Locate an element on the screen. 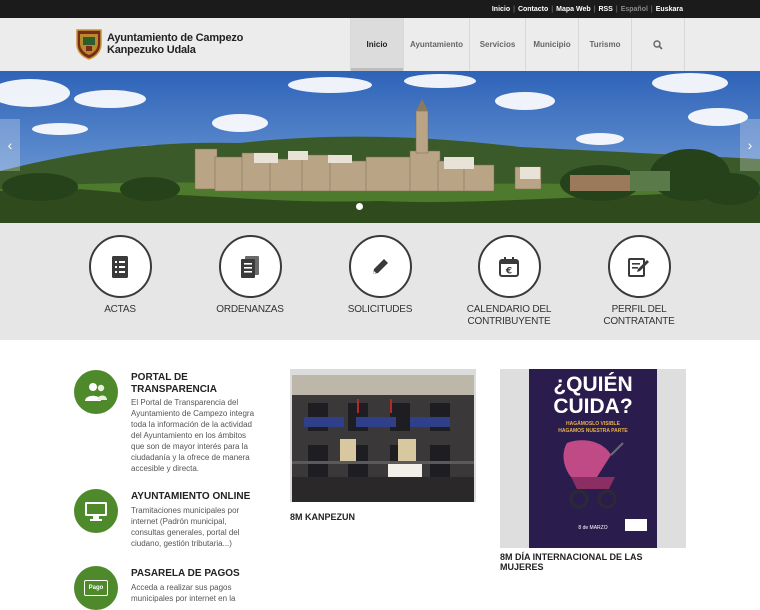  service-title: AYUNTAMIENTO ONLINE is located at coordinates (196, 497).